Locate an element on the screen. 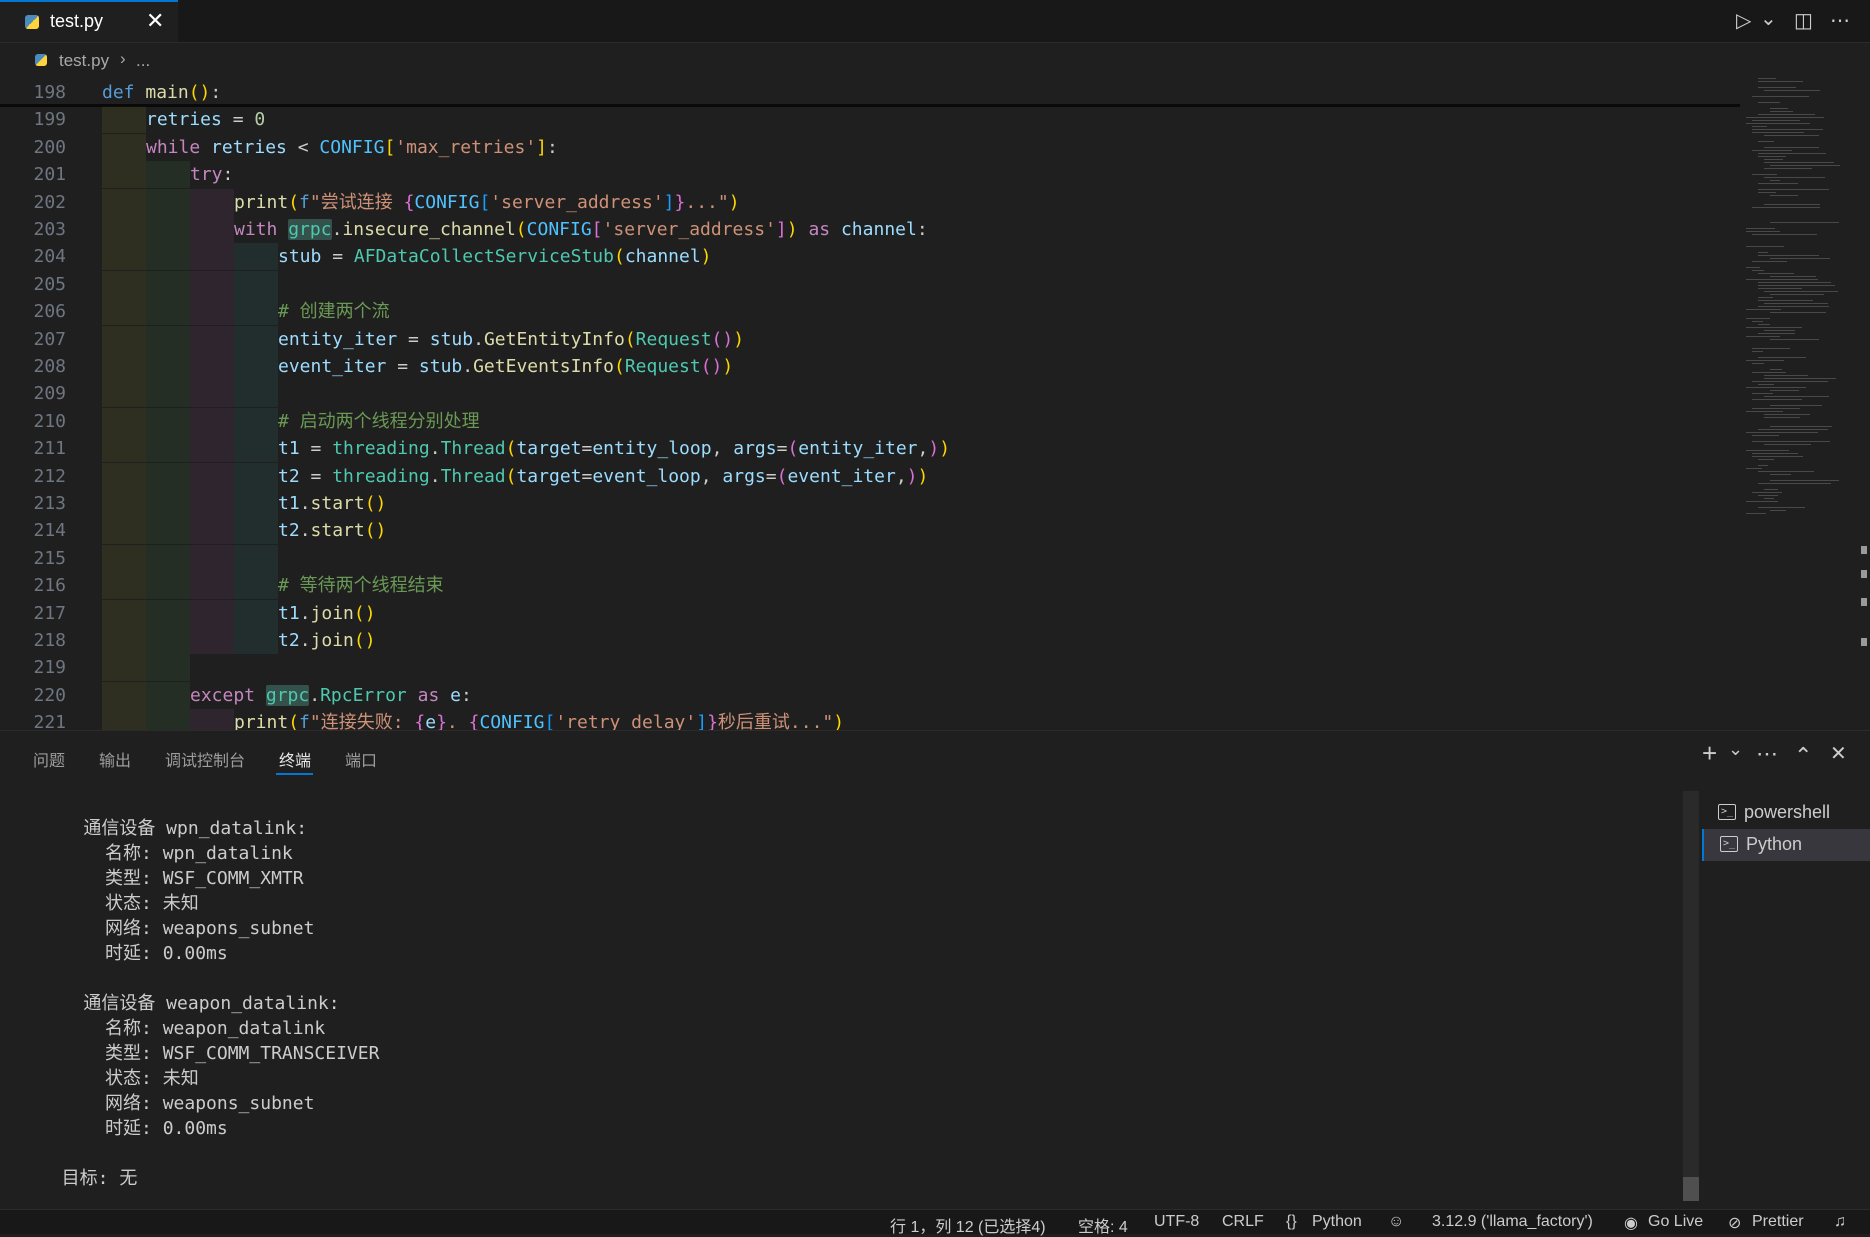 The height and width of the screenshot is (1237, 1870). split-editor-icon: ◫ is located at coordinates (1803, 20).